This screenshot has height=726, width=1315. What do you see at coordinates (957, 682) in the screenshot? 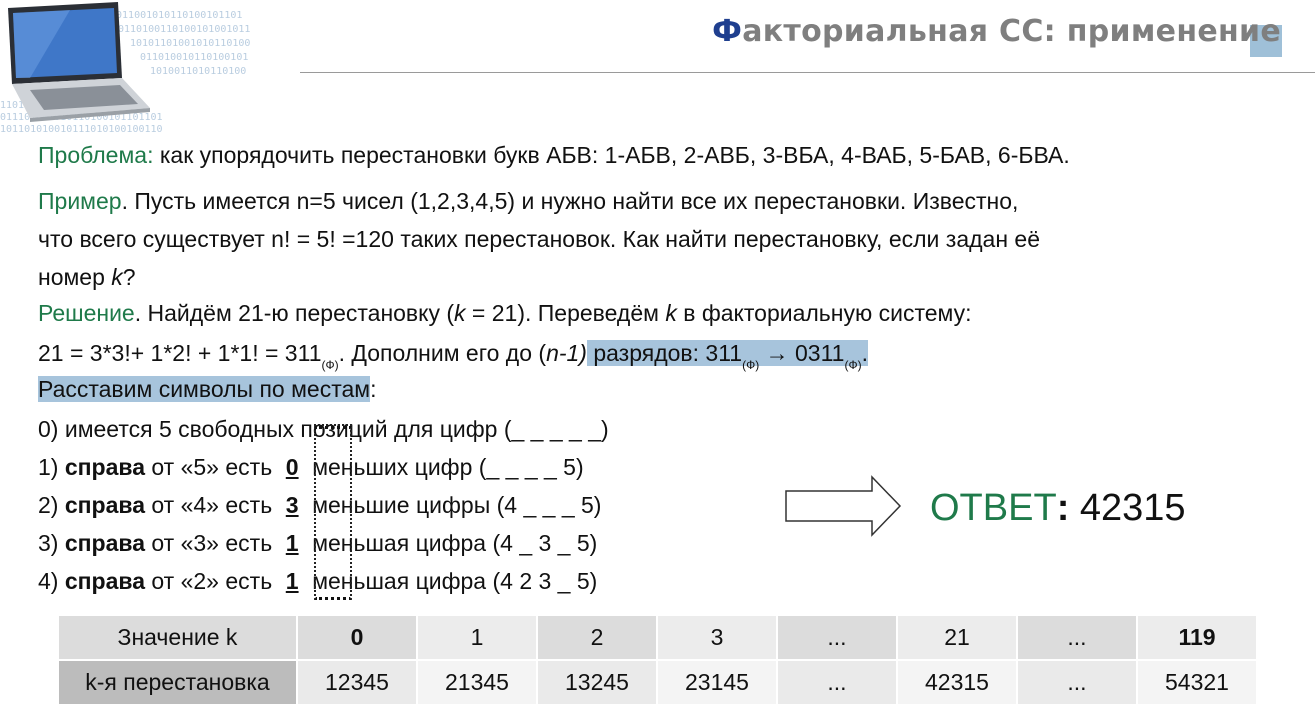
I see `table-cell: 42315` at bounding box center [957, 682].